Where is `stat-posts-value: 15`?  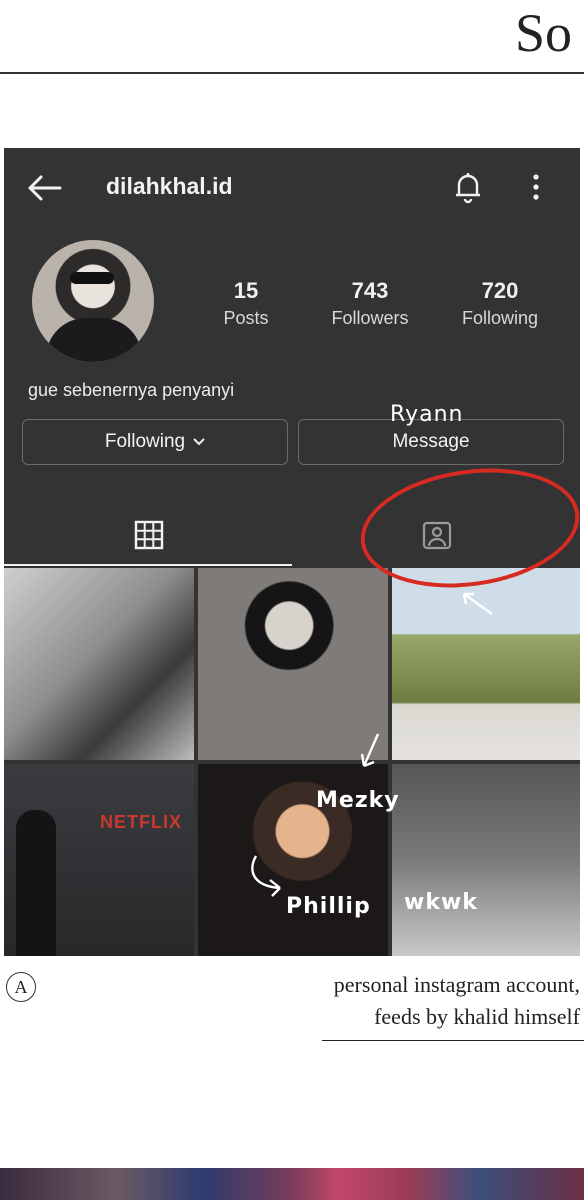 stat-posts-value: 15 is located at coordinates (246, 290).